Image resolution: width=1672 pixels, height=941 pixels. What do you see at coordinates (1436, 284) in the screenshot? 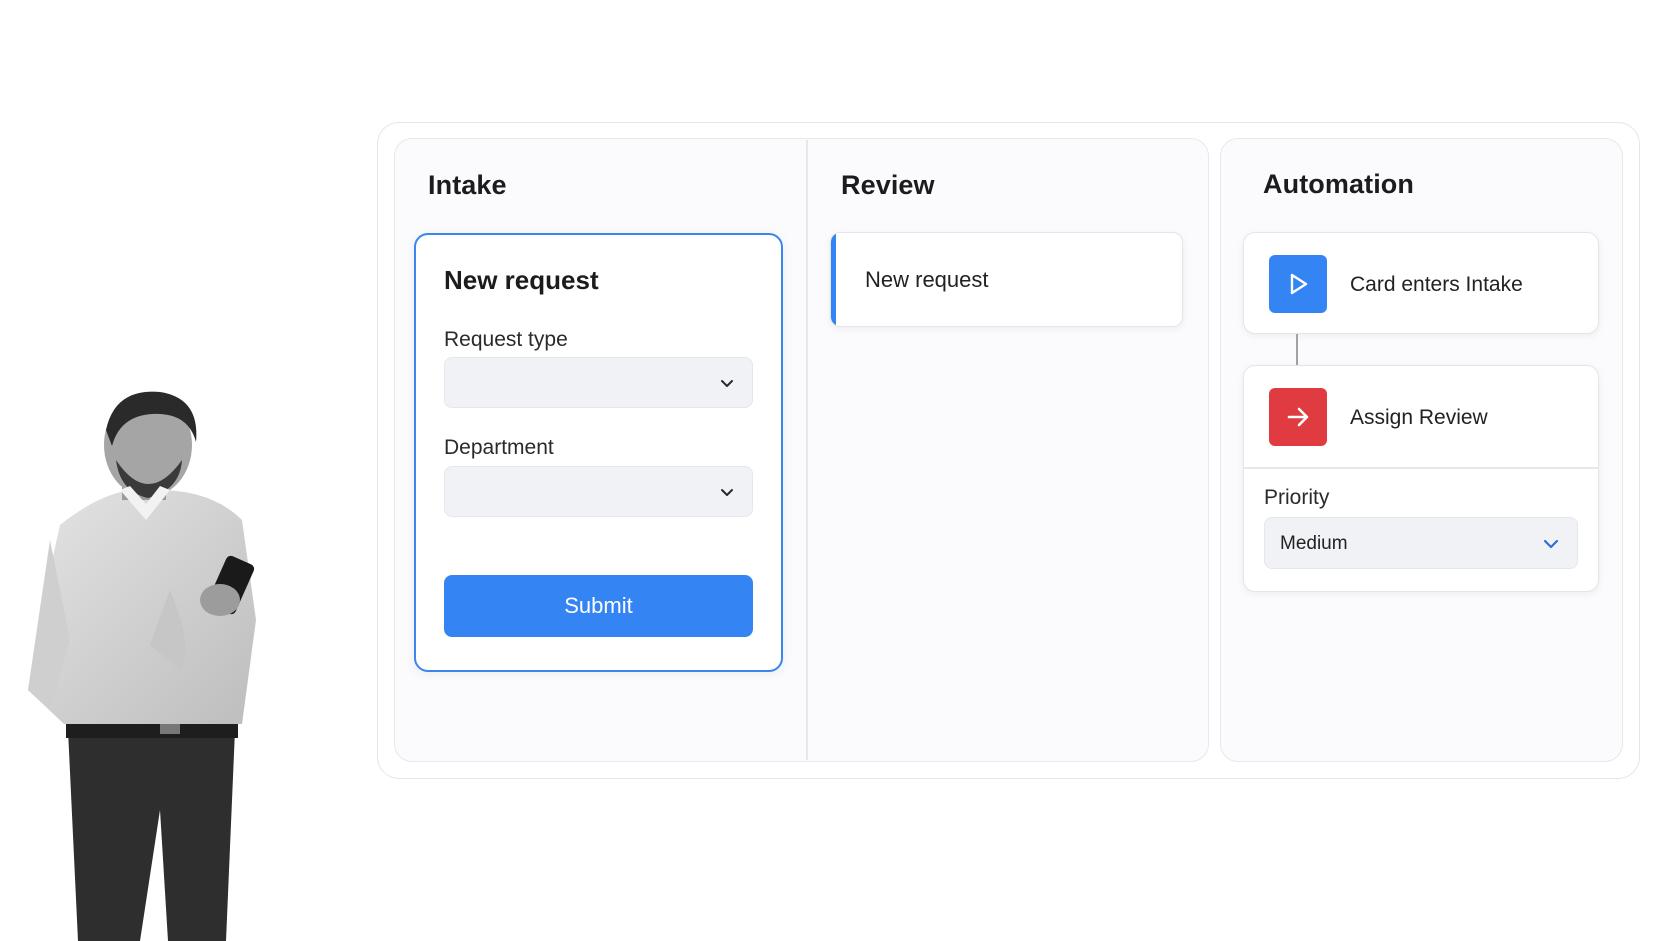
I see `trigger-label: Card enters Intake` at bounding box center [1436, 284].